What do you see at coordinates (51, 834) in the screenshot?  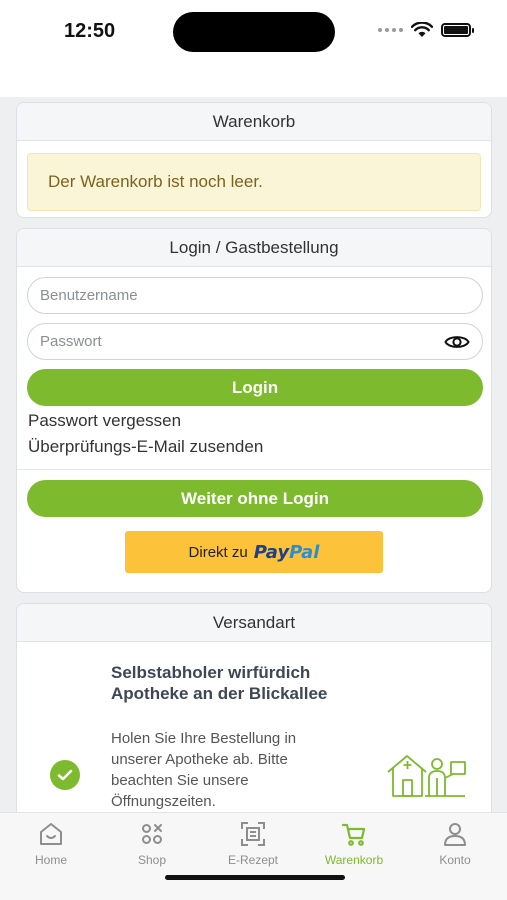 I see `home-icon` at bounding box center [51, 834].